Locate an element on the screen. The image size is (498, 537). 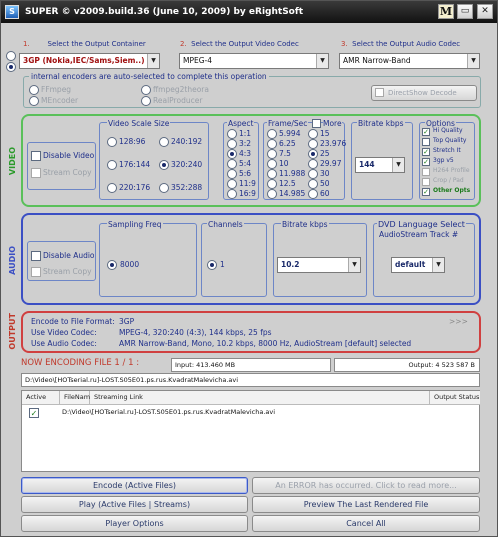
video-bitrate-select: 144 ▼ is located at coordinates (380, 165).